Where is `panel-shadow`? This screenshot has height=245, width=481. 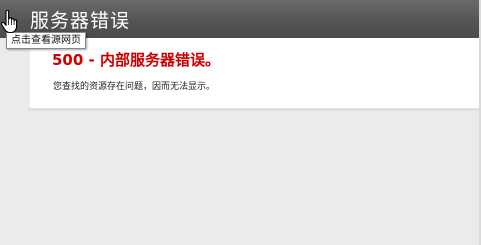 panel-shadow is located at coordinates (254, 109).